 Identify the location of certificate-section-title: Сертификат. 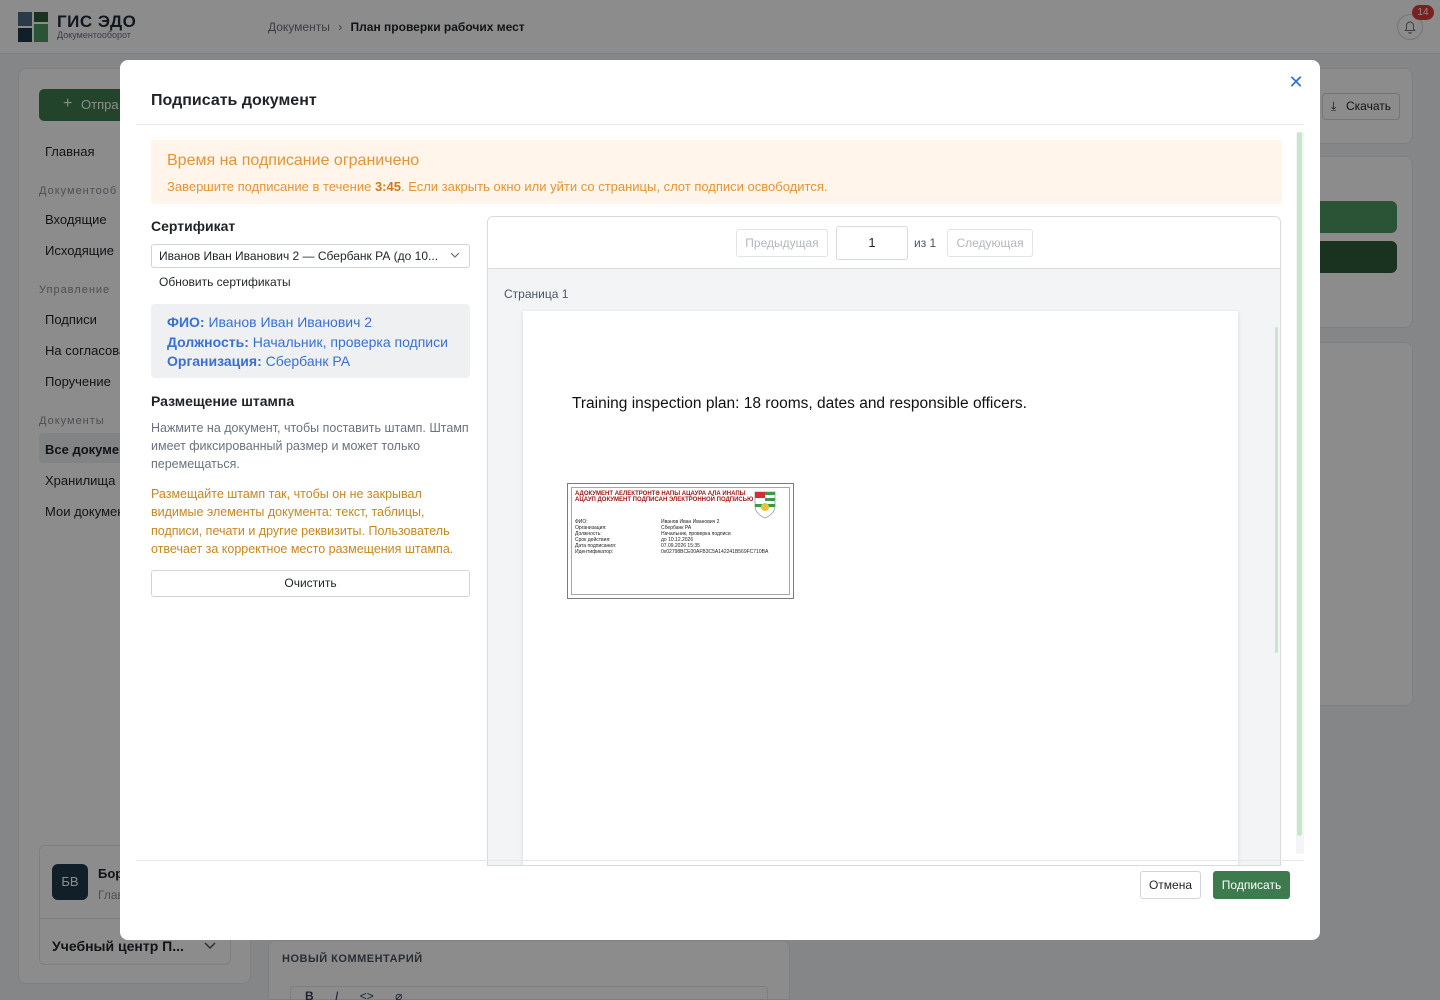
(193, 226).